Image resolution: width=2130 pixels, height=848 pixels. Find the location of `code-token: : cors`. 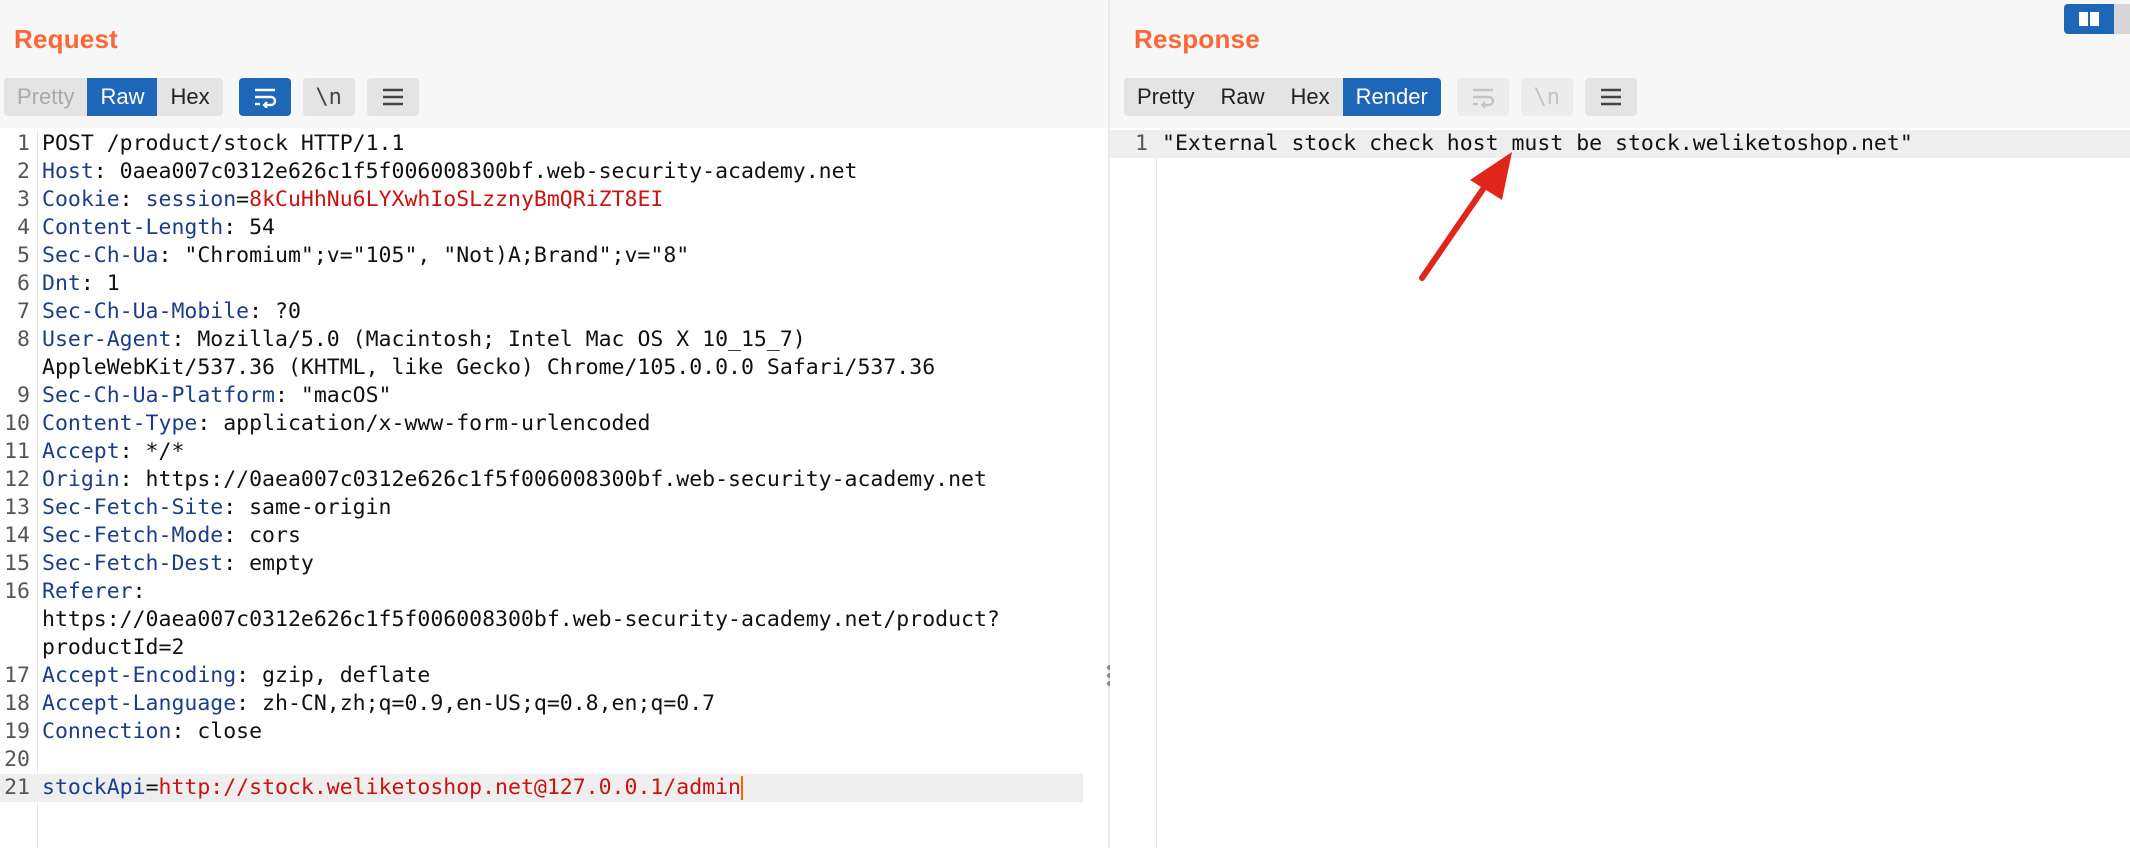

code-token: : cors is located at coordinates (262, 535).